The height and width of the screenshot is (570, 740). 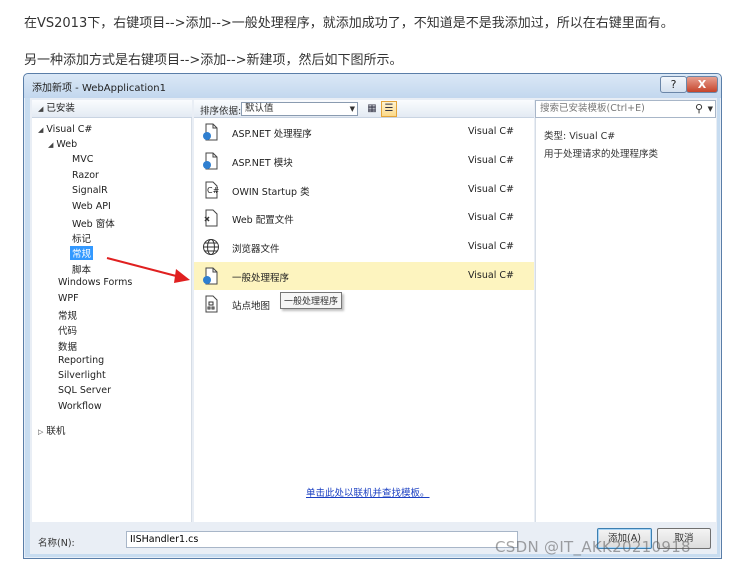 I want to click on info-description: 用于处理请求的处理程序类, so click(x=601, y=154).